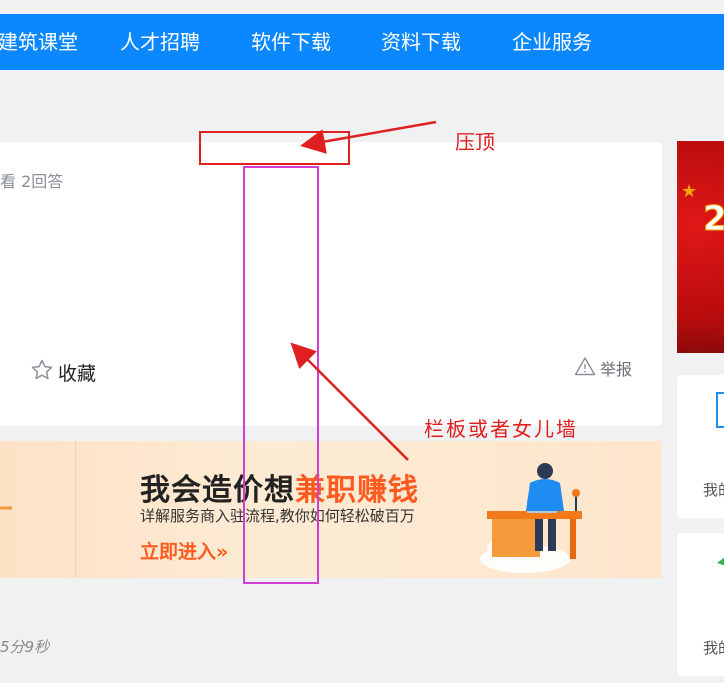 This screenshot has height=683, width=724. I want to click on arrow-to-coping, so click(368, 137).